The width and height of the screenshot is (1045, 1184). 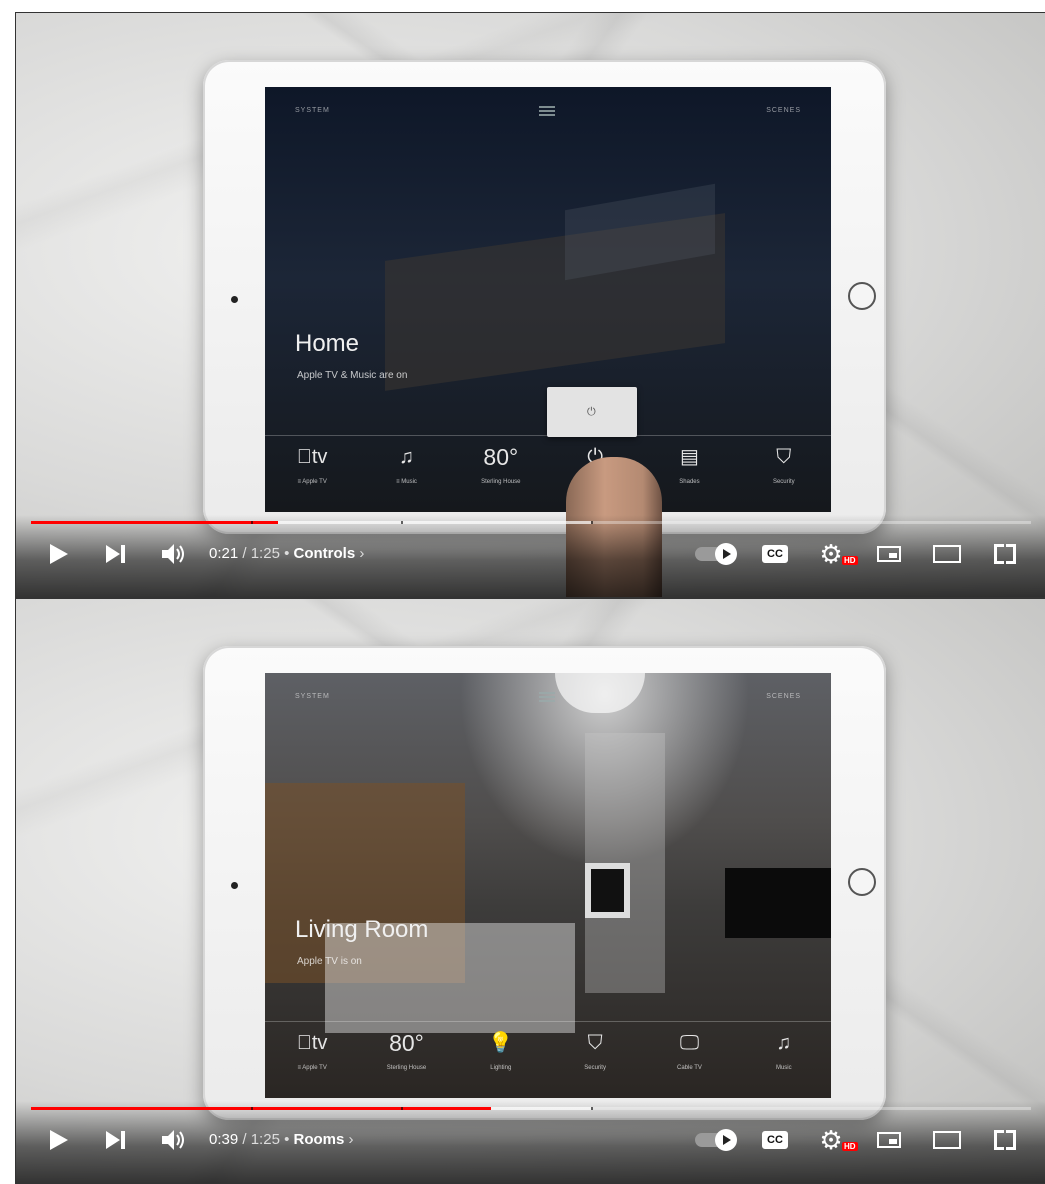 I want to click on shades-icon: ▤, so click(x=689, y=457).